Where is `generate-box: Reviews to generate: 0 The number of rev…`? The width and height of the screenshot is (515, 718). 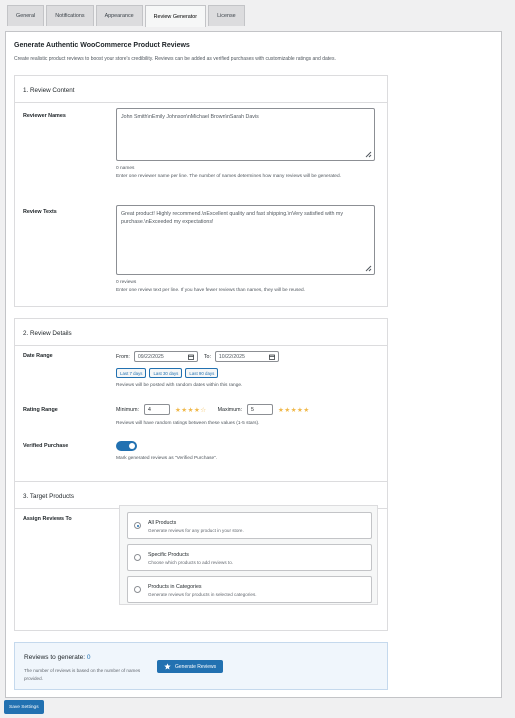 generate-box: Reviews to generate: 0 The number of rev… is located at coordinates (201, 666).